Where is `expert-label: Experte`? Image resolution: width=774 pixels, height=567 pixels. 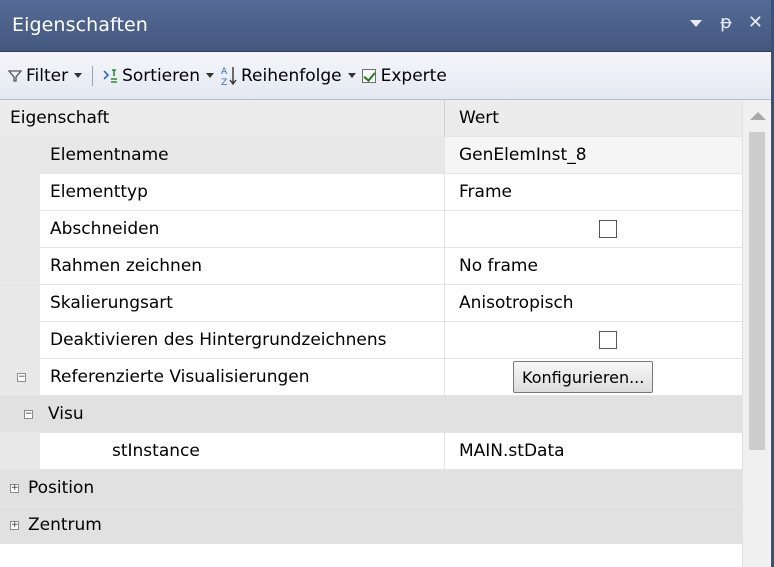
expert-label: Experte is located at coordinates (413, 75).